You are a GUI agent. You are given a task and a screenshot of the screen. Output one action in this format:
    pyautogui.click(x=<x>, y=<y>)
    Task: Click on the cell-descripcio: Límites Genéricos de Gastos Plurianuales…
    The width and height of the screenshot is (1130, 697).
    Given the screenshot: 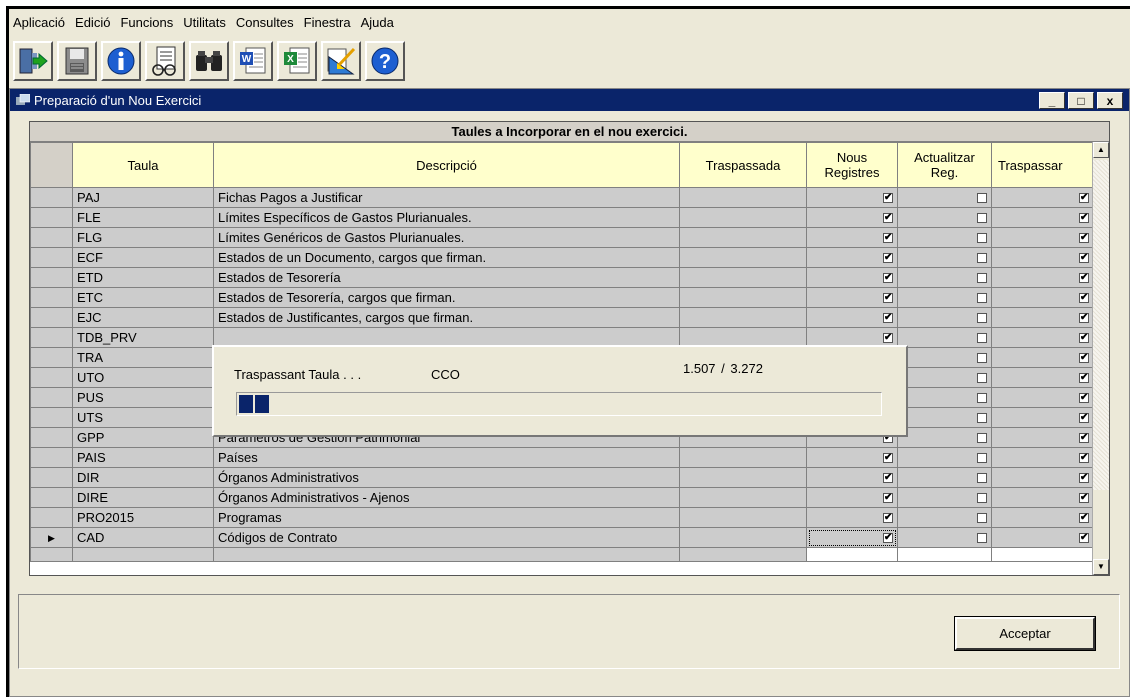 What is the action you would take?
    pyautogui.click(x=446, y=237)
    